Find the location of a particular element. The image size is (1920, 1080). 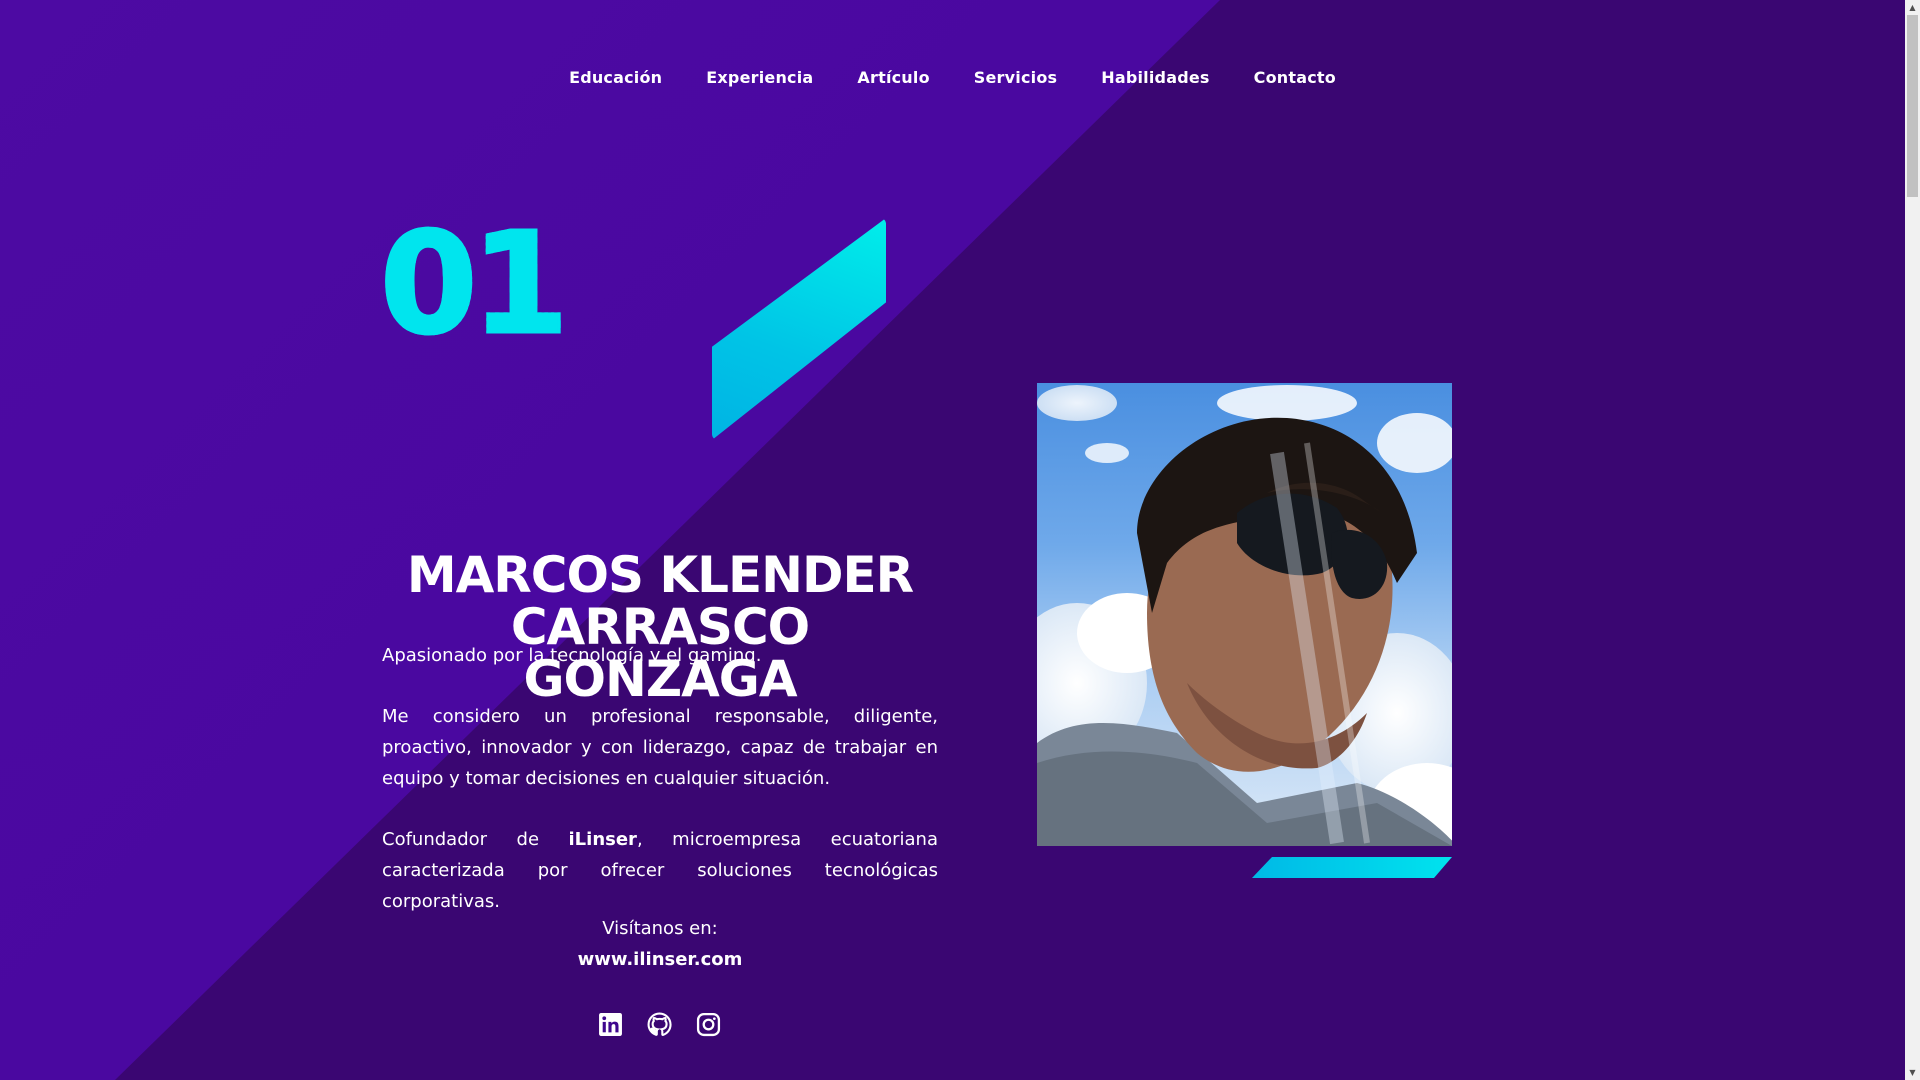

scroll-down-arrow-icon: ▼ is located at coordinates (1912, 1072).